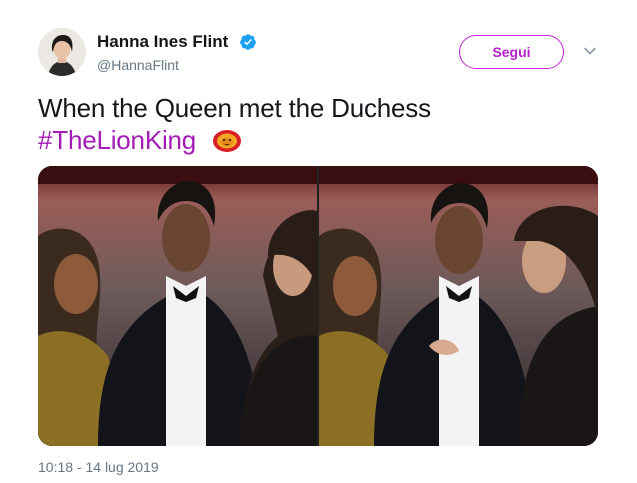 This screenshot has width=637, height=483. I want to click on author-name: Hanna Ines Flint, so click(162, 42).